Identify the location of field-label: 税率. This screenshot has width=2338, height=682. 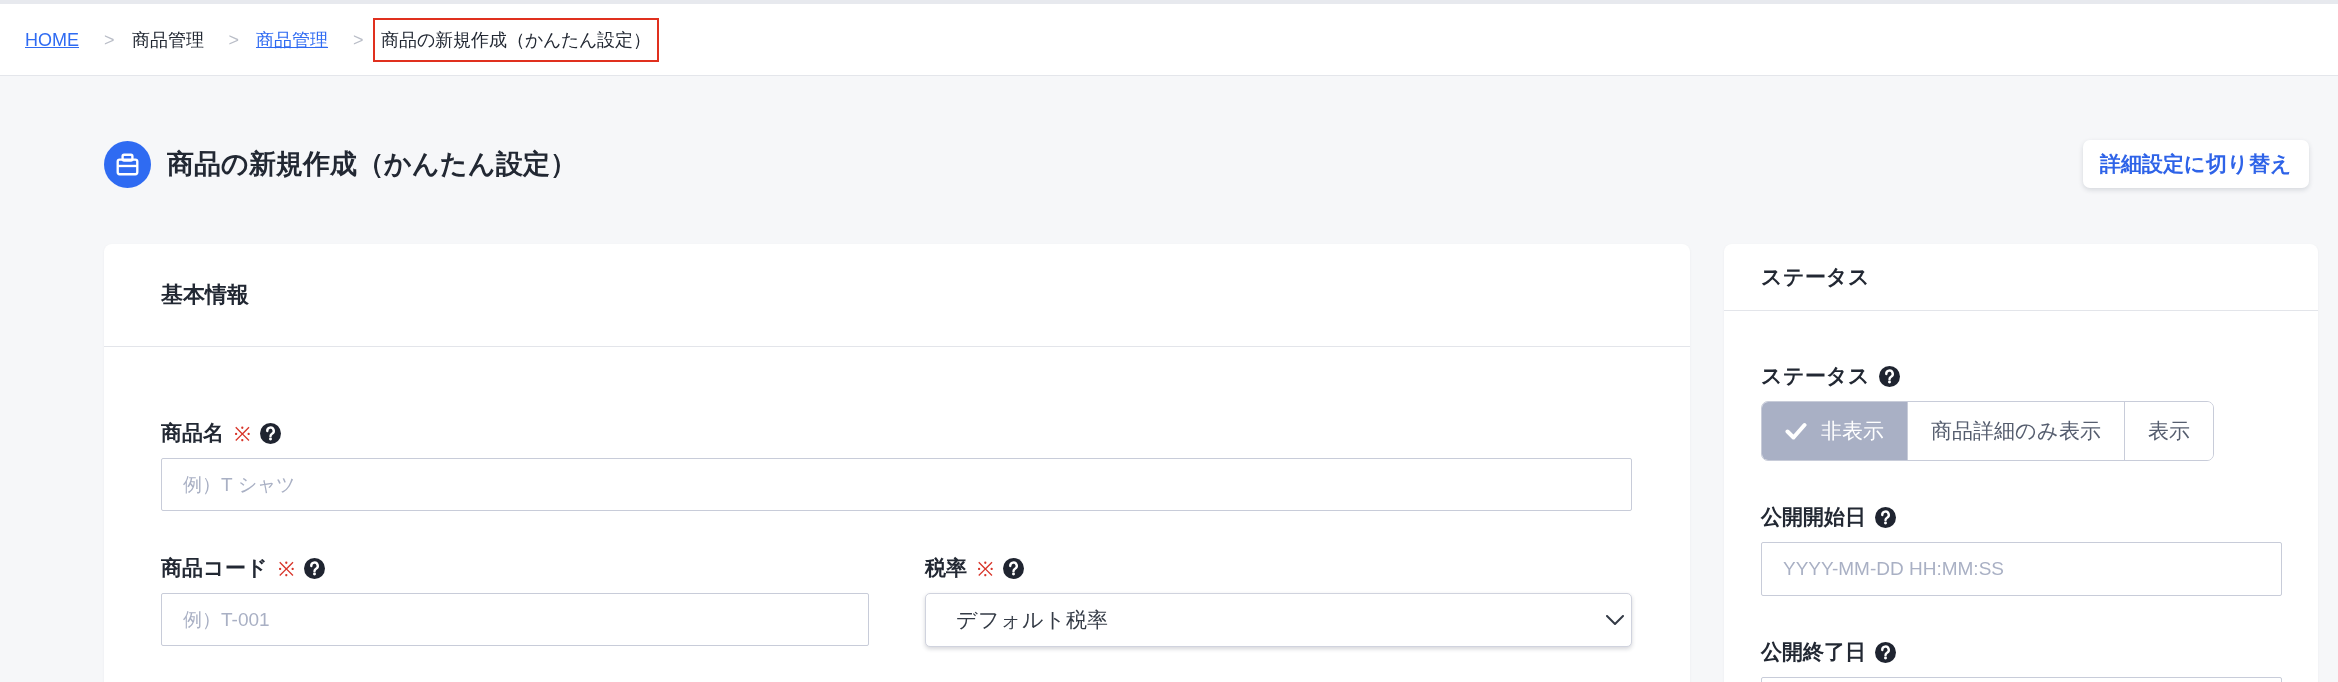
(945, 568).